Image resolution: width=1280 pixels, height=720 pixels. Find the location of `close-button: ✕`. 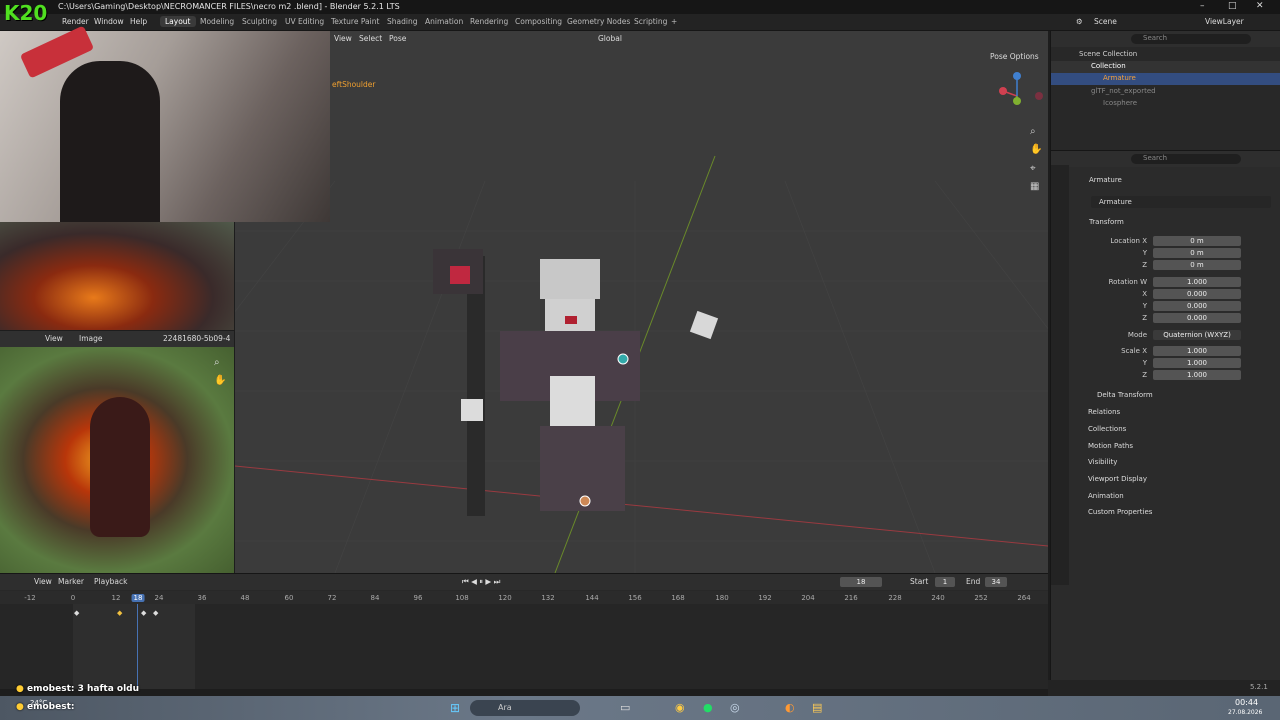

close-button: ✕ is located at coordinates (1260, 6).